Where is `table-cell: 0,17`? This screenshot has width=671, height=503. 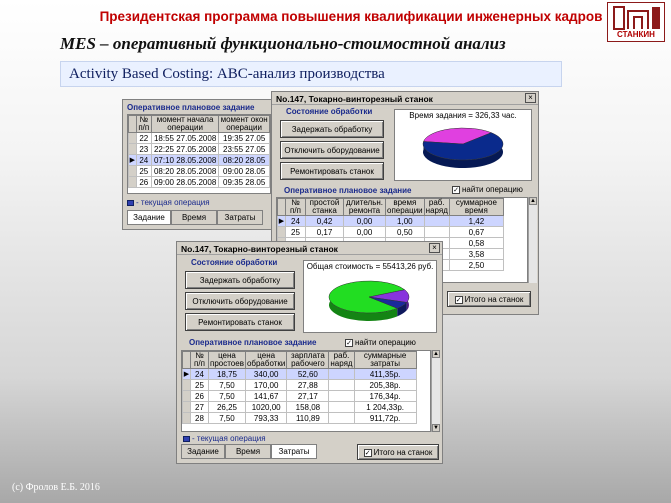 table-cell: 0,17 is located at coordinates (324, 232).